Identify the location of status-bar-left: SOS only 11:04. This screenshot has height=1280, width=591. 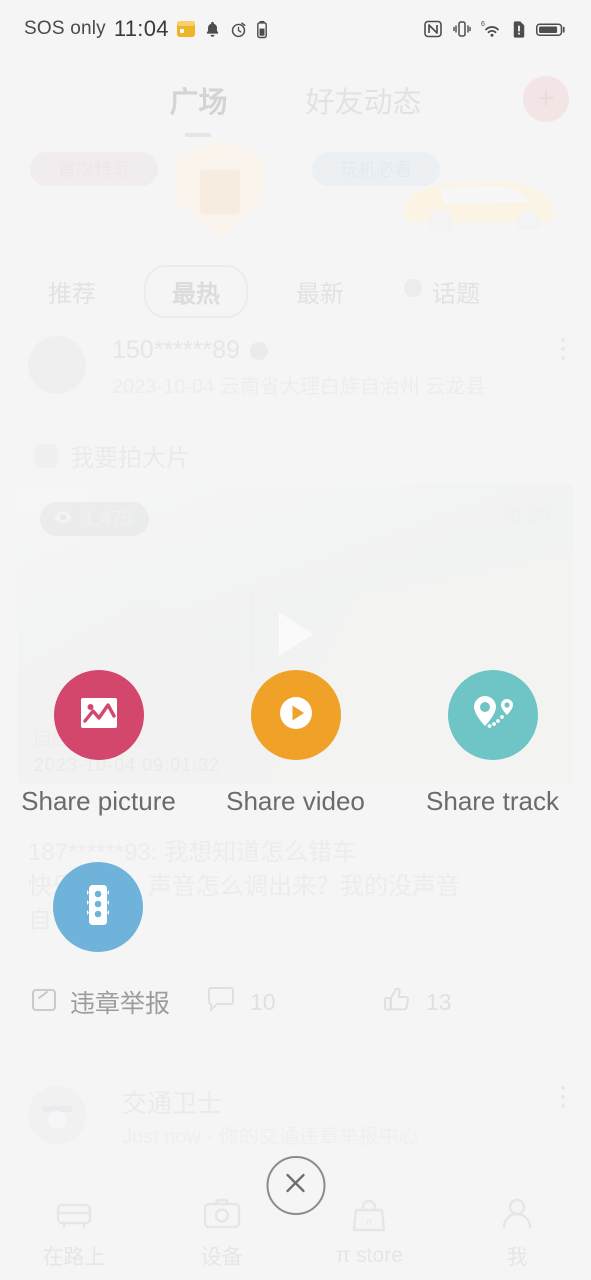
(146, 29).